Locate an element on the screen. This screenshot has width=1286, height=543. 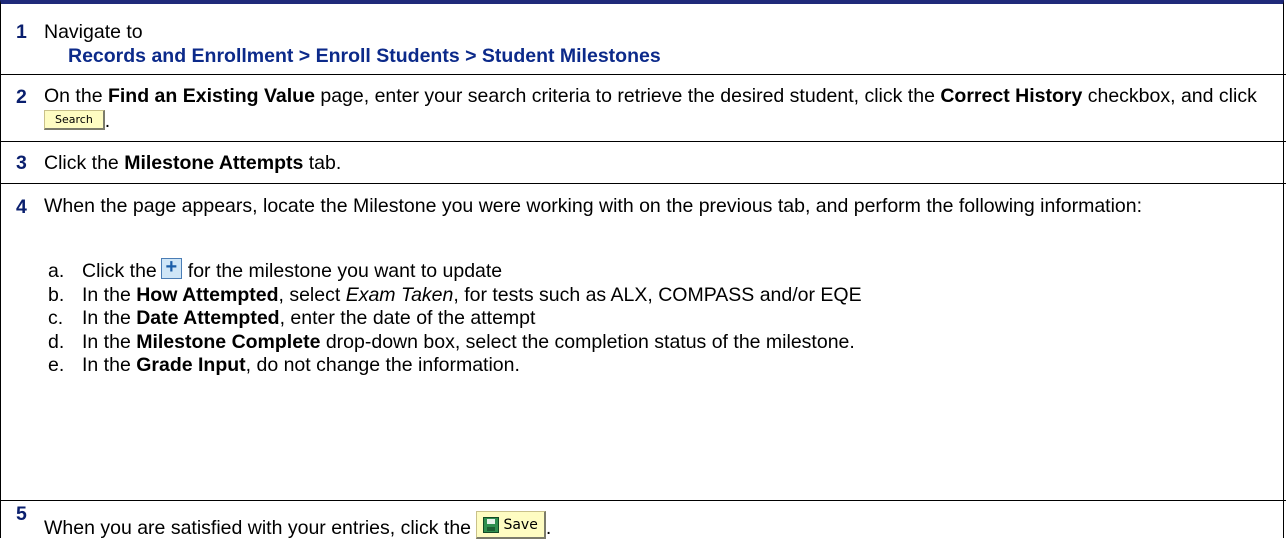
step-text: Navigate to is located at coordinates (93, 32).